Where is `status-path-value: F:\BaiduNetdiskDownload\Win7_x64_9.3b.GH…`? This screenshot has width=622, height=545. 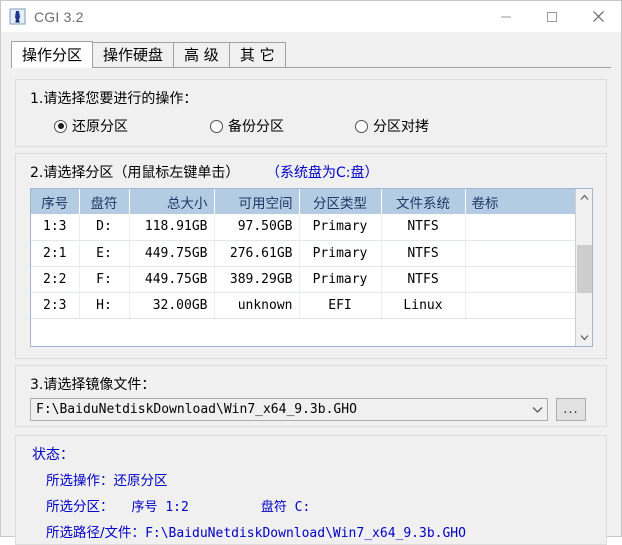
status-path-value: F:\BaiduNetdiskDownload\Win7_x64_9.3b.GH… is located at coordinates (305, 533).